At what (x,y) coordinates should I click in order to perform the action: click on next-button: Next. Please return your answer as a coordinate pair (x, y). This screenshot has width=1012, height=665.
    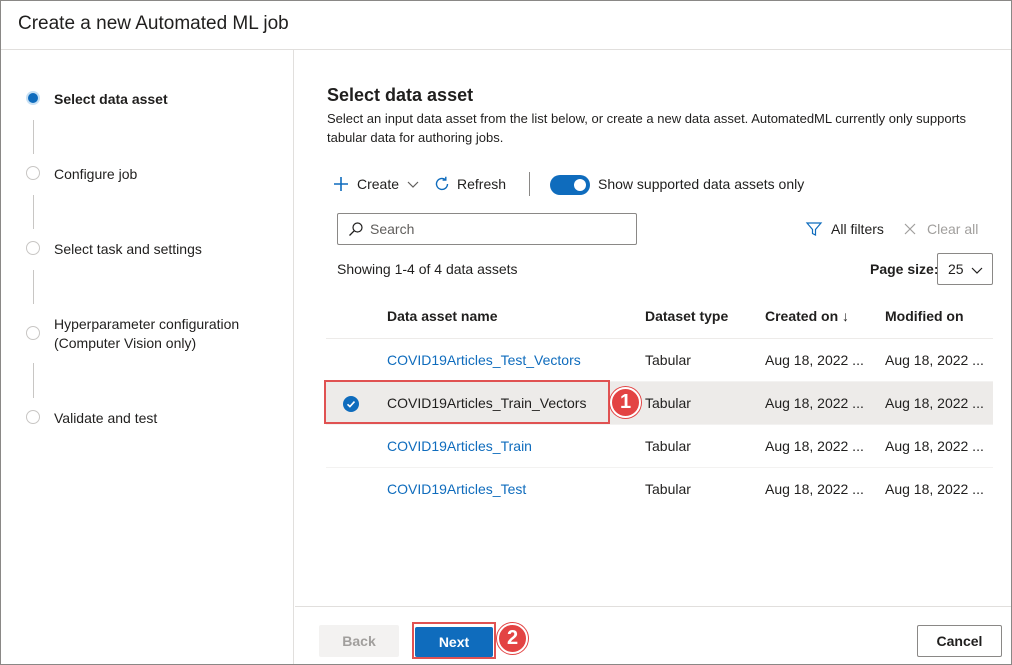
    Looking at the image, I should click on (454, 642).